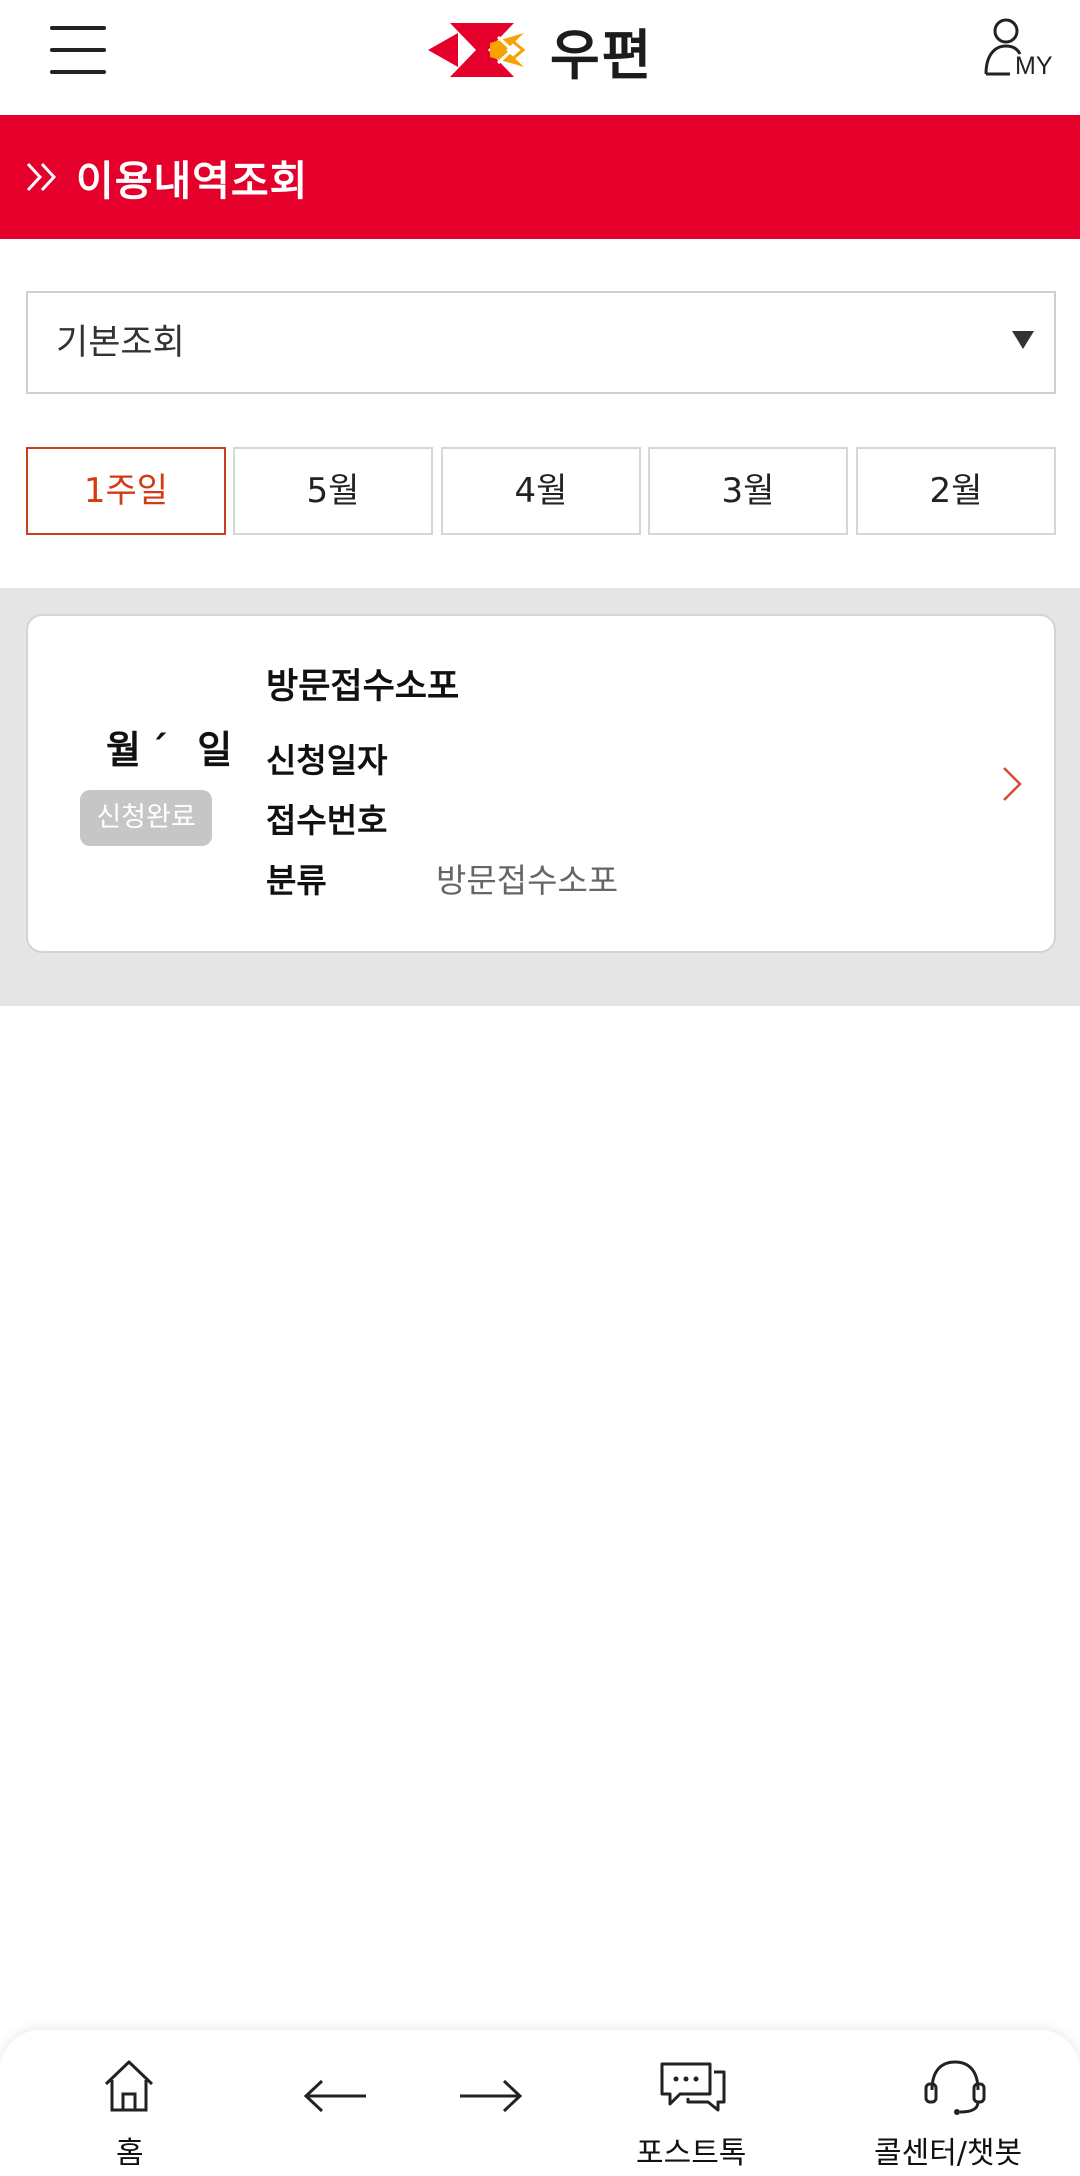 The width and height of the screenshot is (1080, 2176). Describe the element at coordinates (120, 343) in the screenshot. I see `search-type-value: 기본조회` at that location.